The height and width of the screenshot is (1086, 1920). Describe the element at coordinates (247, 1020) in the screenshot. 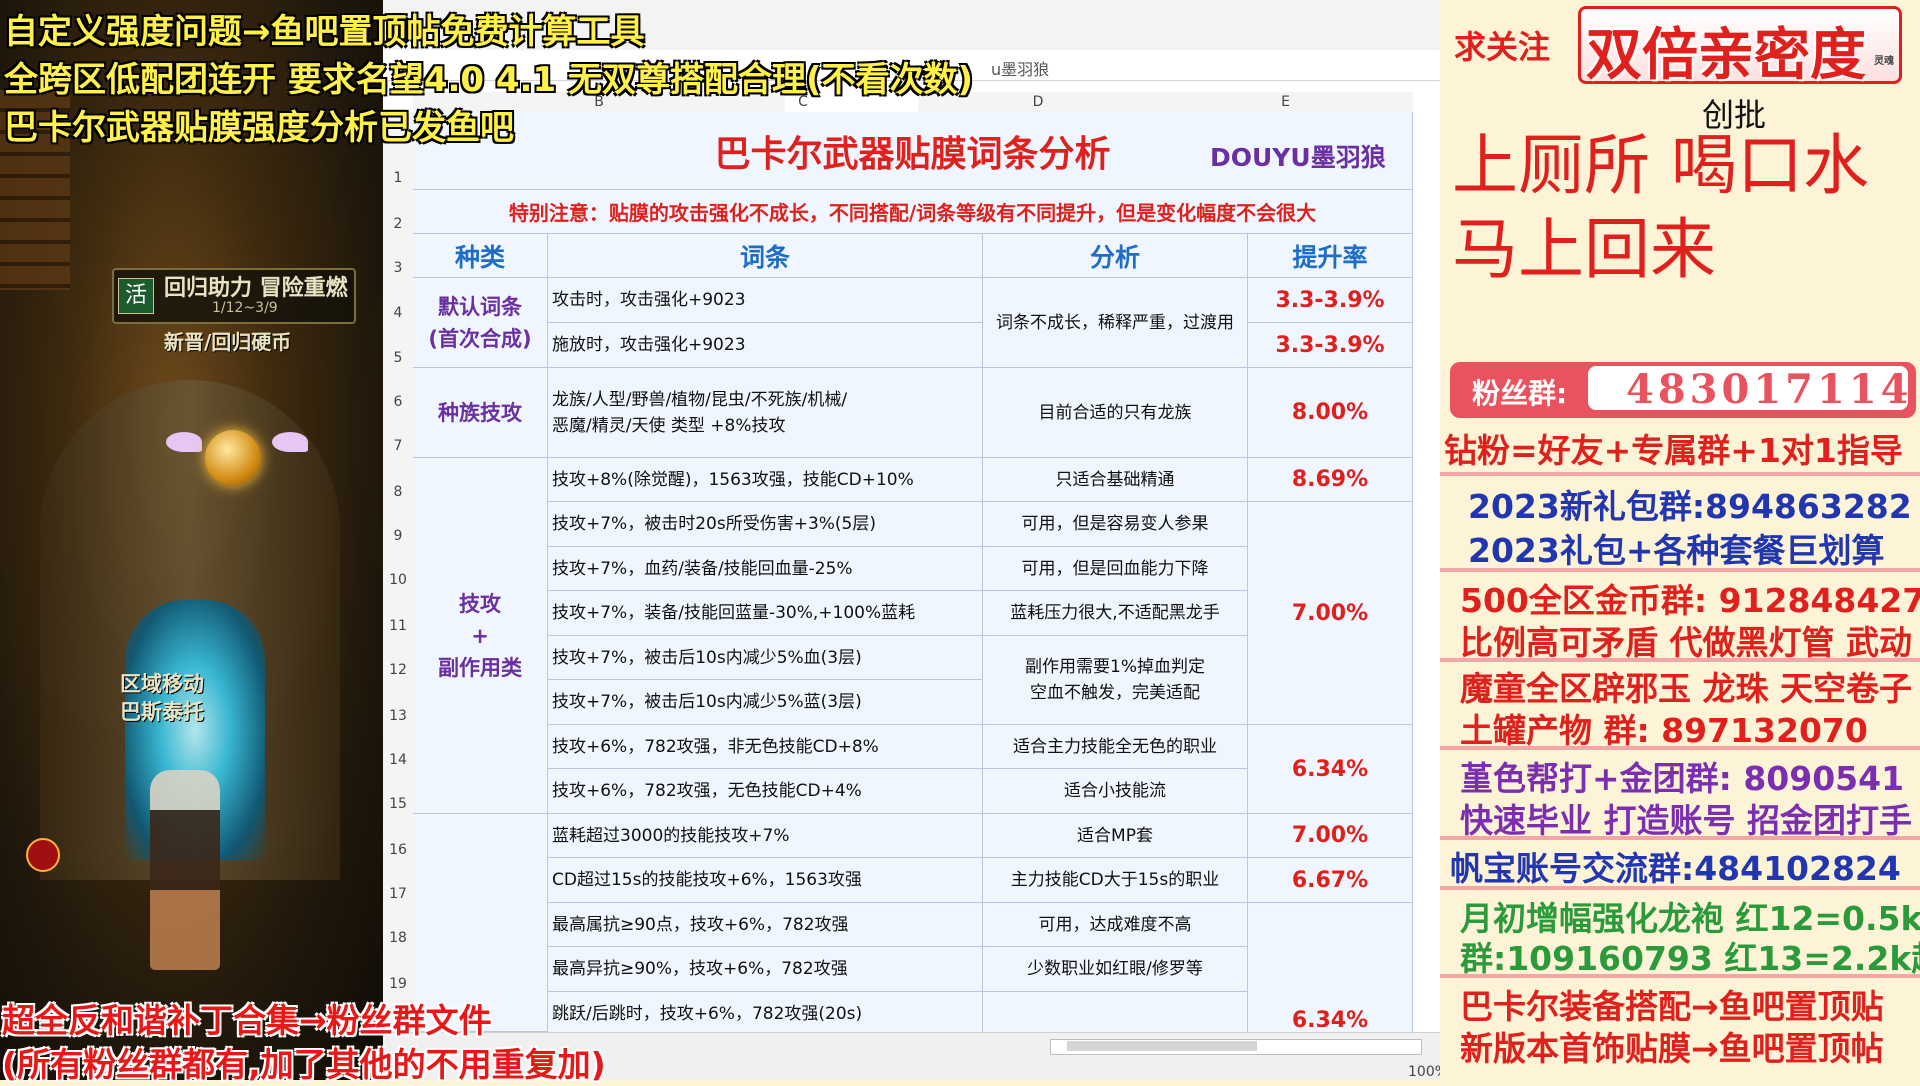

I see `overlay-bottom-1: 超全反和谐补丁合集→粉丝群文件` at that location.